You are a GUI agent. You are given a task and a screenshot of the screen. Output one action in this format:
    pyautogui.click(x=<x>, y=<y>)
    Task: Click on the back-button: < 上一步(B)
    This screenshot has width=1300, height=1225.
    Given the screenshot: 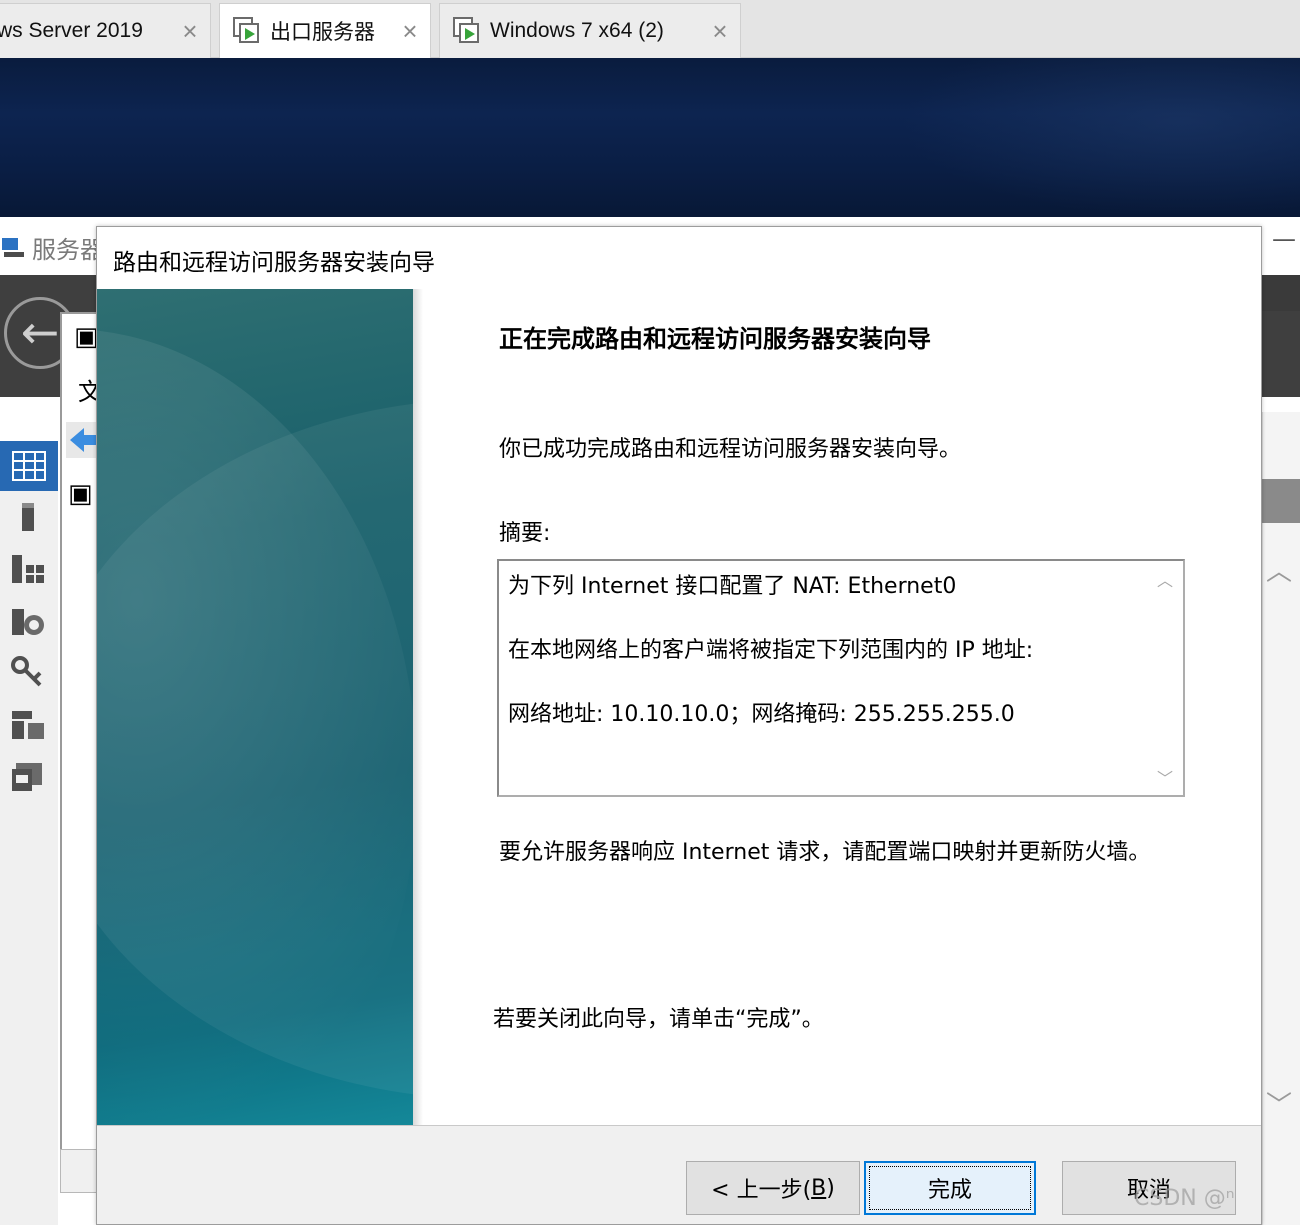 What is the action you would take?
    pyautogui.click(x=773, y=1188)
    